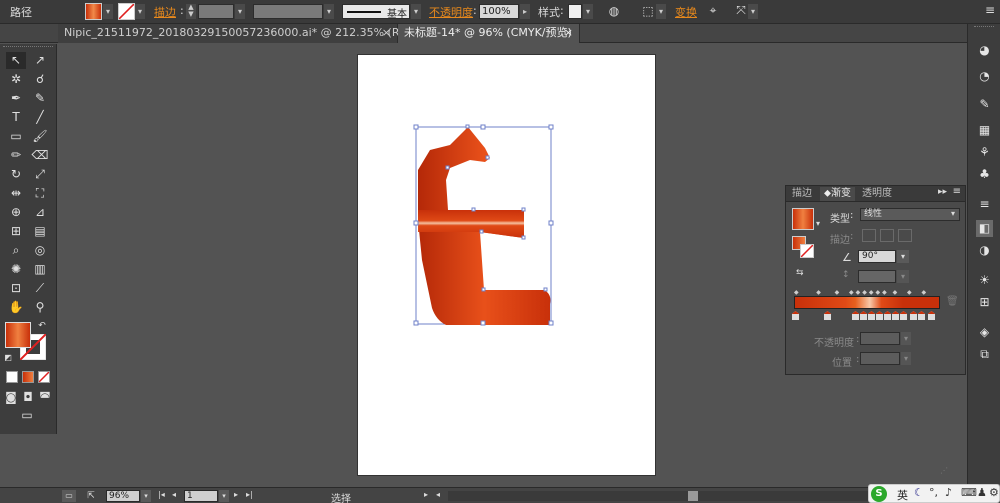 The width and height of the screenshot is (1000, 503). What do you see at coordinates (984, 332) in the screenshot?
I see `layers-icon: ◈` at bounding box center [984, 332].